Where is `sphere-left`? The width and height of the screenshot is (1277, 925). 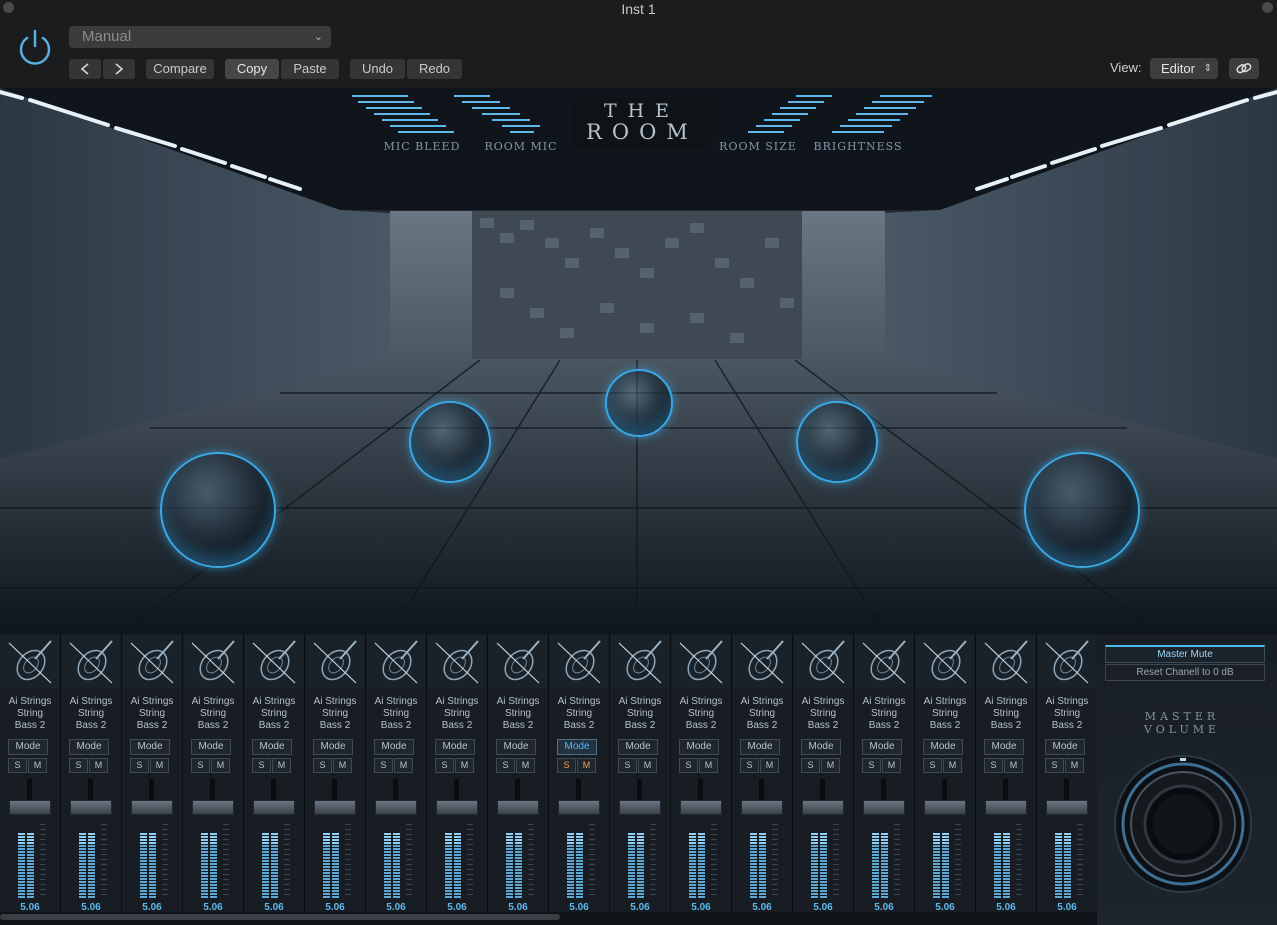
sphere-left is located at coordinates (450, 442).